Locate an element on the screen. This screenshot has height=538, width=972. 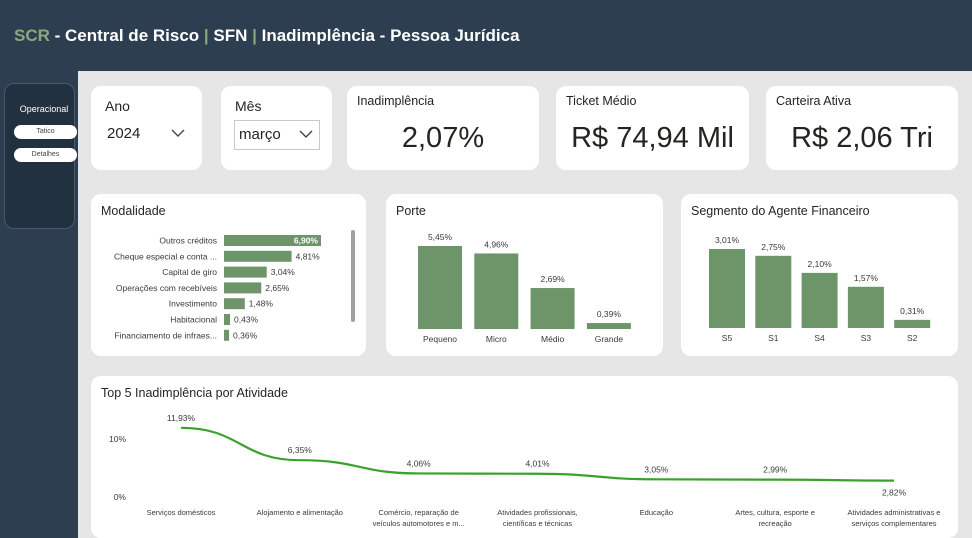
porte-category-label: Micro is located at coordinates (496, 339).